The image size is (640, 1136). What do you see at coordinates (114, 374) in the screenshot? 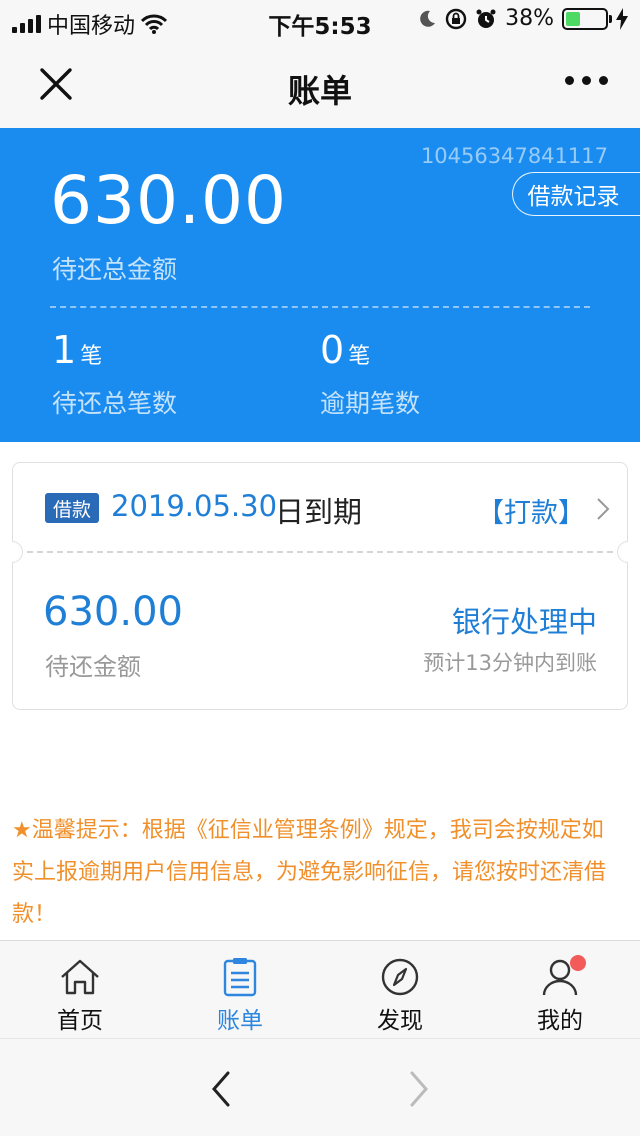
I see `pending-count-stat: 1笔 待还总笔数` at bounding box center [114, 374].